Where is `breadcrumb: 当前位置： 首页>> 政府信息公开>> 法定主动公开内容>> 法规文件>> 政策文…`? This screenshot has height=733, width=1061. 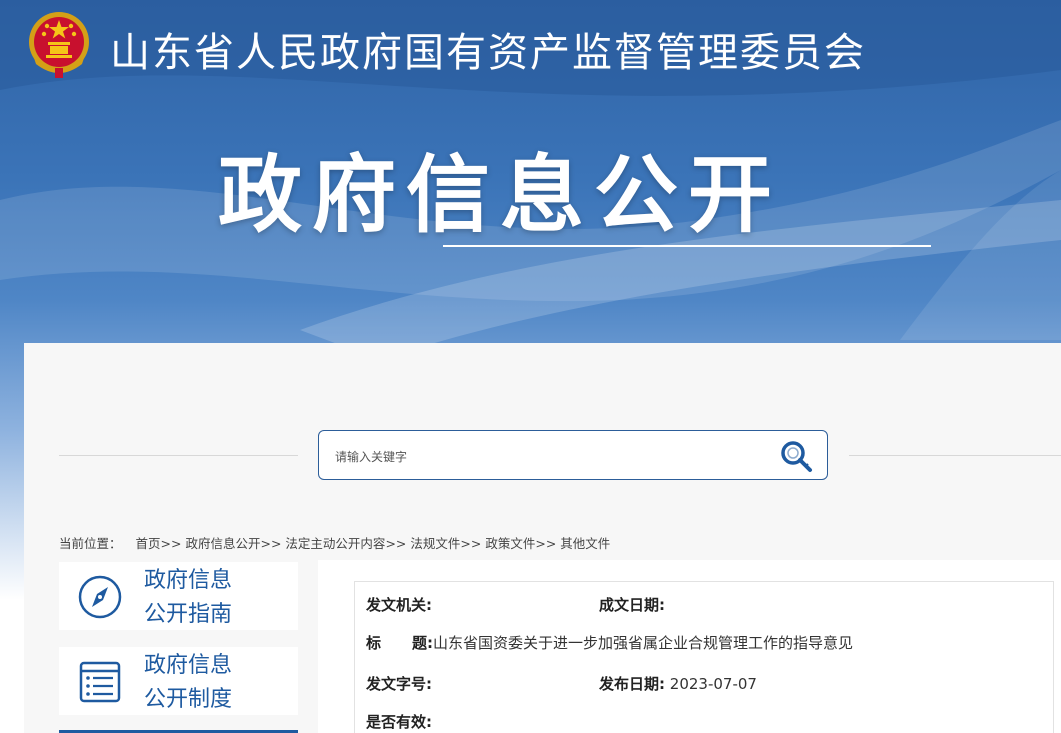
breadcrumb: 当前位置： 首页>> 政府信息公开>> 法定主动公开内容>> 法规文件>> 政策文… is located at coordinates (334, 542).